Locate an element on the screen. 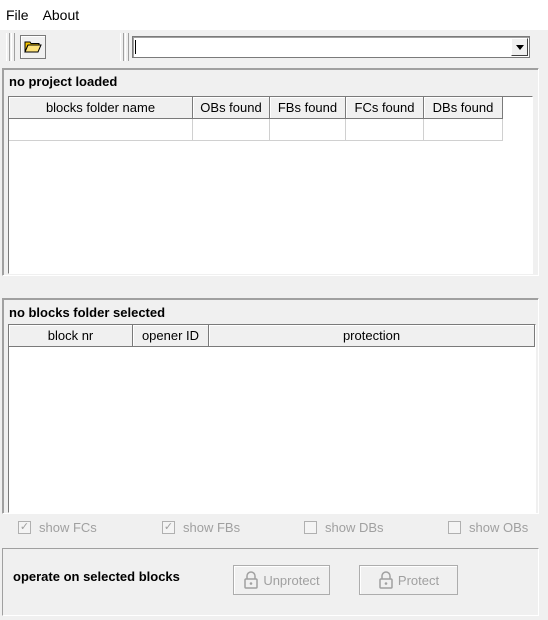 The width and height of the screenshot is (548, 620). show-dbs-checkbox: show DBs is located at coordinates (344, 527).